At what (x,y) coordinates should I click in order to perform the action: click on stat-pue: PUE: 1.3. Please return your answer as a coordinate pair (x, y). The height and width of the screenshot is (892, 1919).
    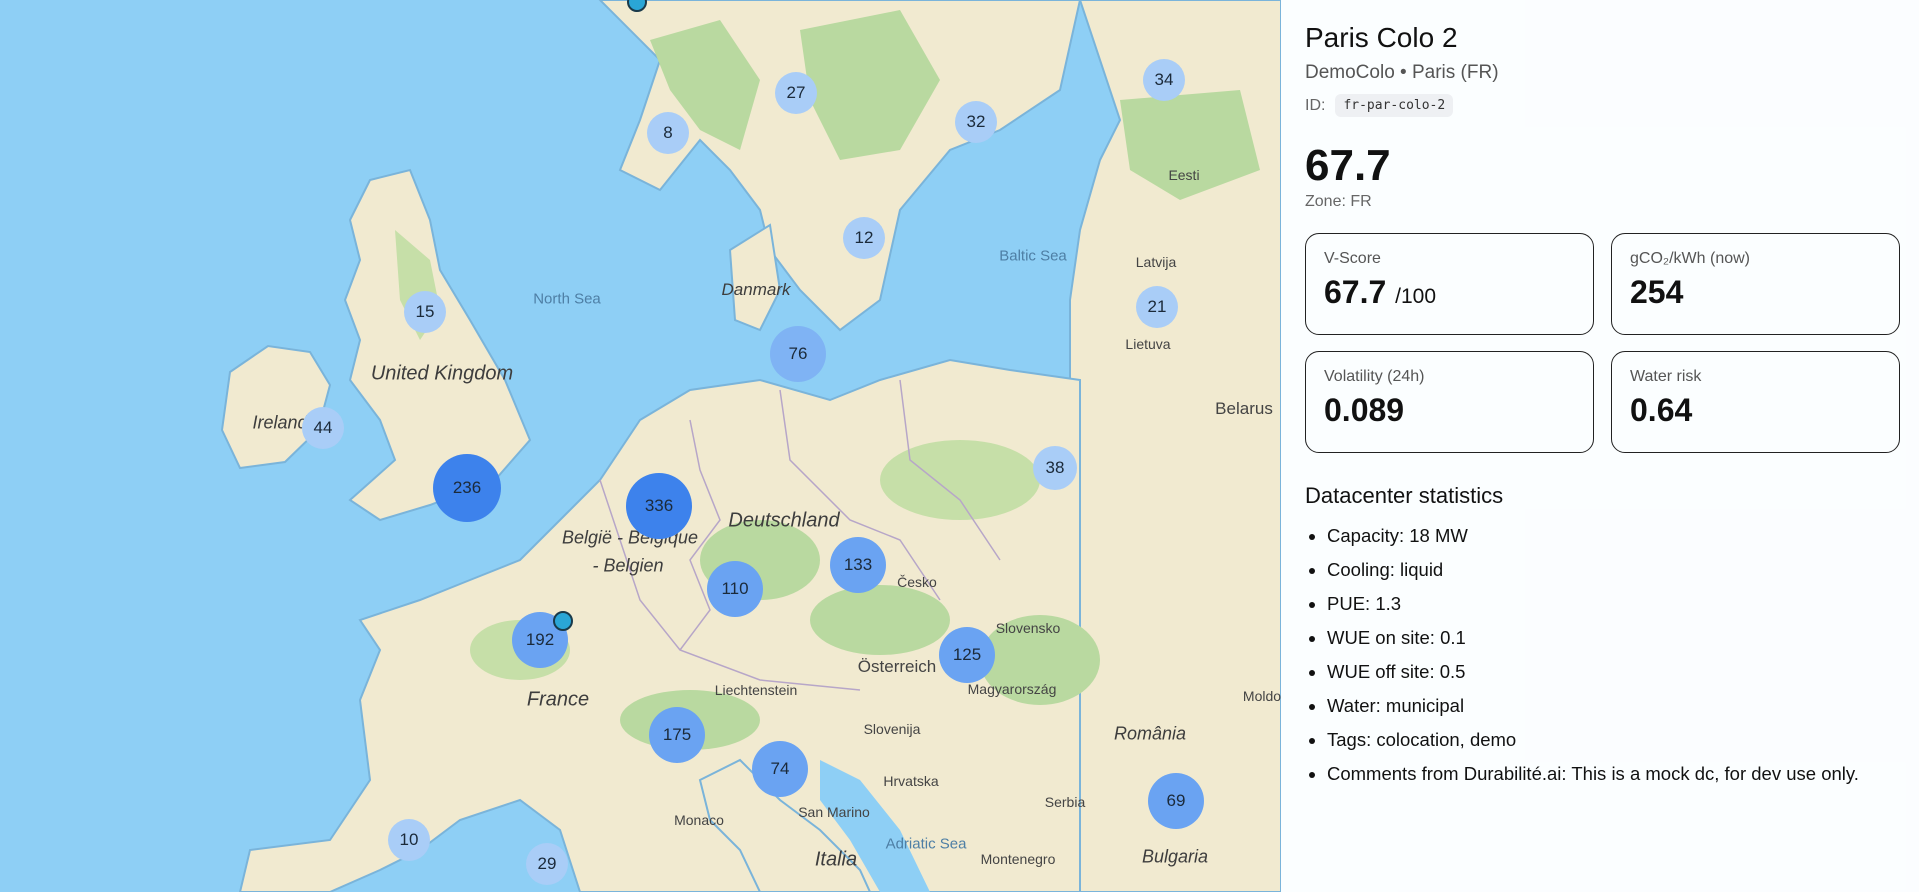
    Looking at the image, I should click on (1611, 604).